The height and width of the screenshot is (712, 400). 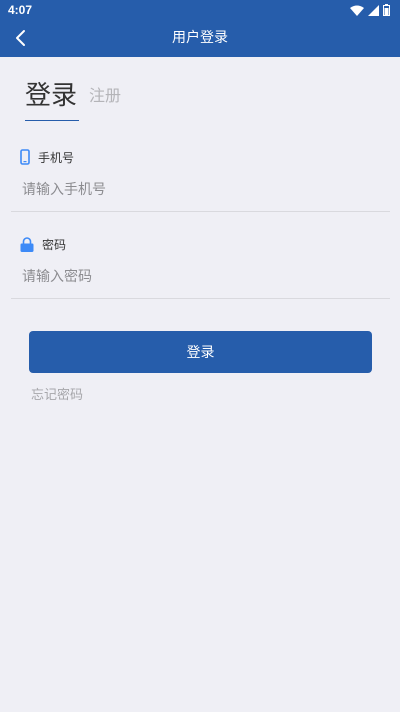 I want to click on password-field-label: 密码, so click(x=43, y=244).